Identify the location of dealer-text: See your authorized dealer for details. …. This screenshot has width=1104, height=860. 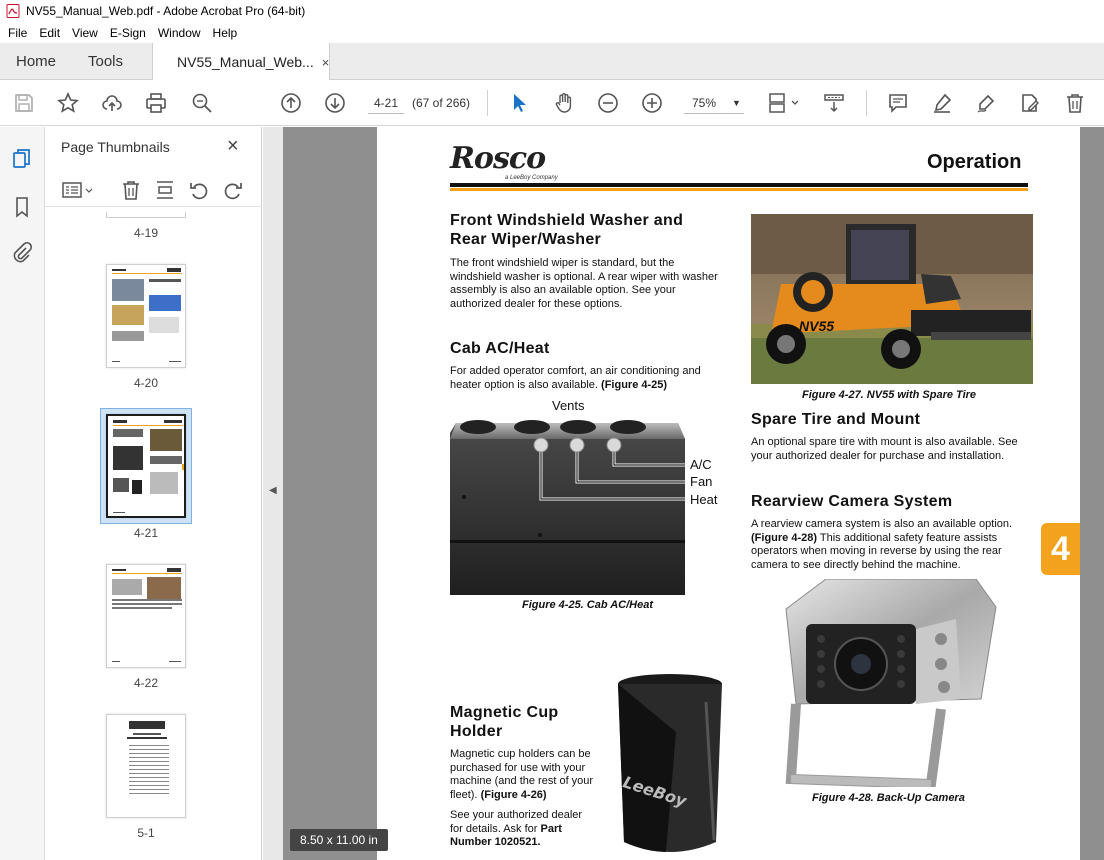
(516, 822).